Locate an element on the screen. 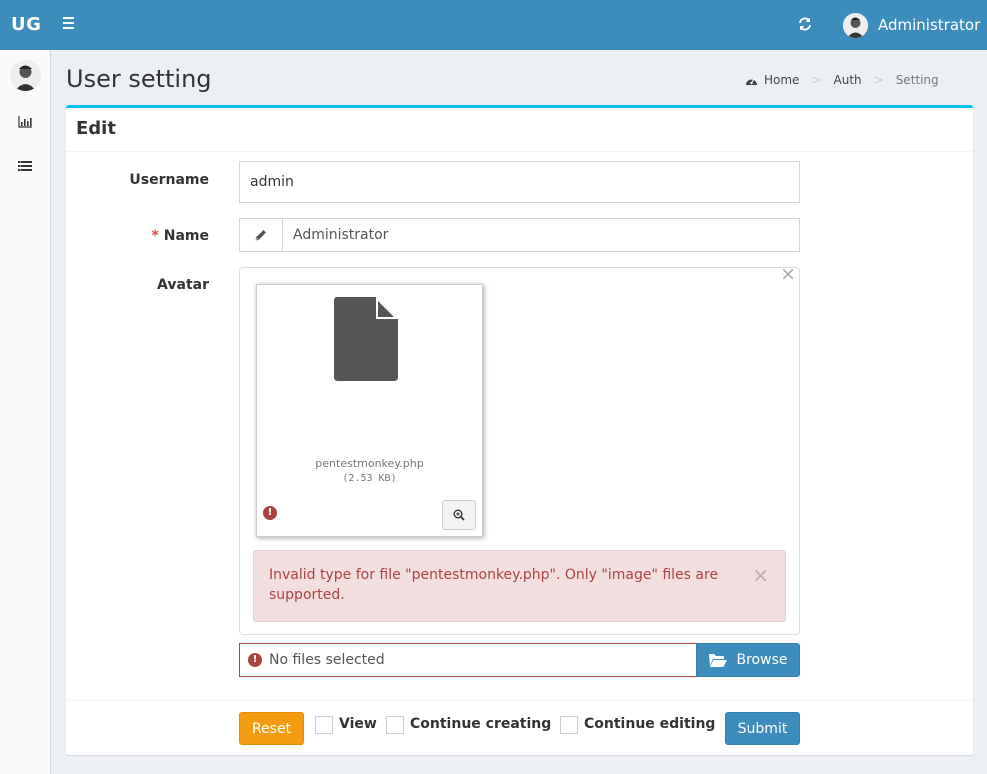 This screenshot has width=987, height=774. alert-close-icon: × is located at coordinates (760, 575).